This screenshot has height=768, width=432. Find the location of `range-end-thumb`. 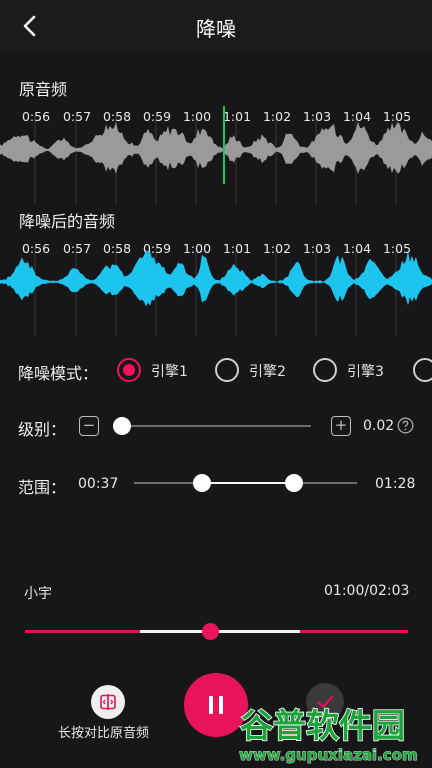

range-end-thumb is located at coordinates (294, 483).